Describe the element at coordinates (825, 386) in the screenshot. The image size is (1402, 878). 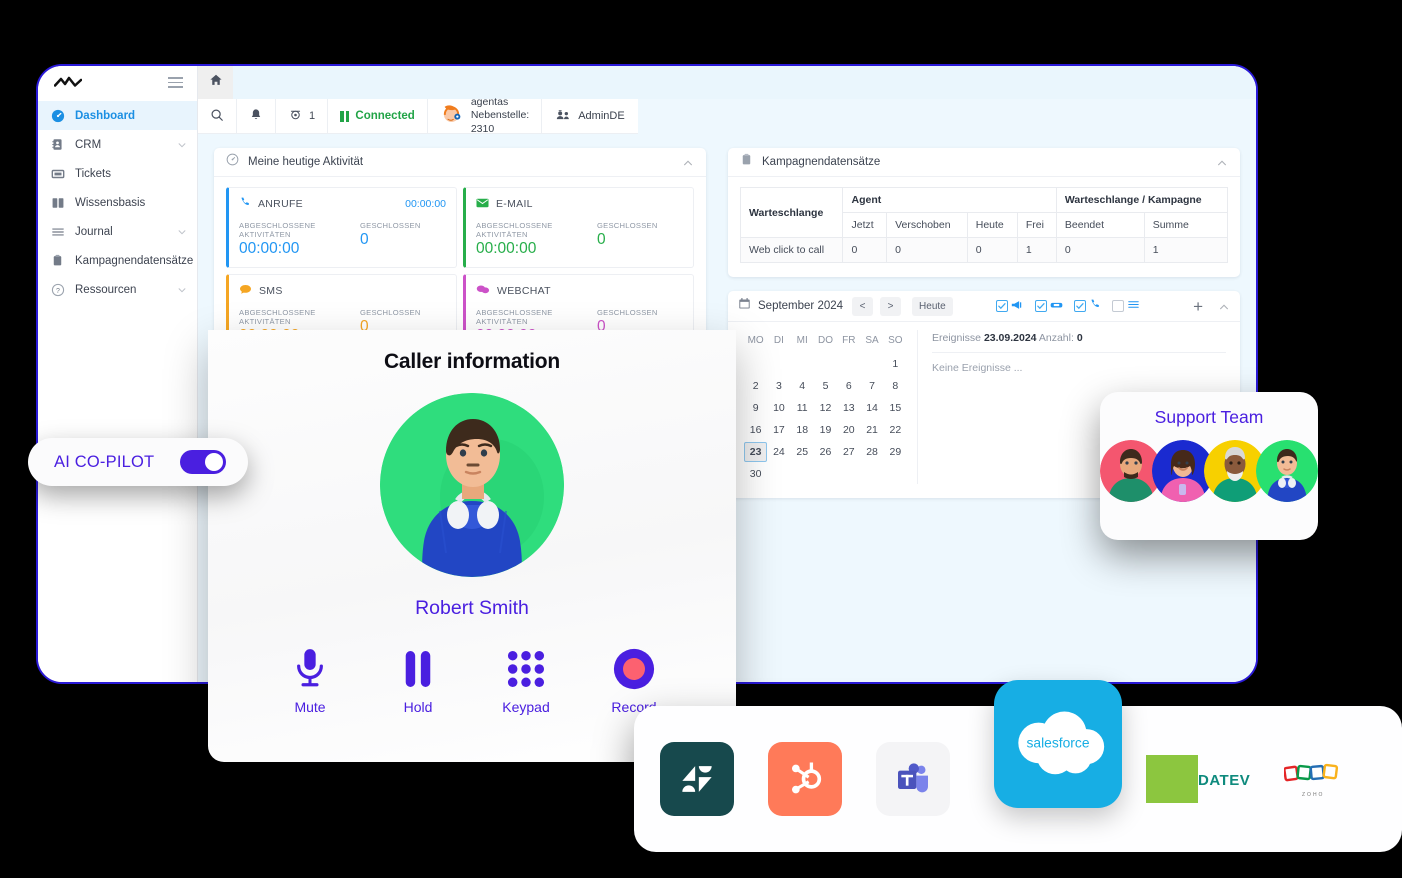
I see `calendar-day: 5` at that location.